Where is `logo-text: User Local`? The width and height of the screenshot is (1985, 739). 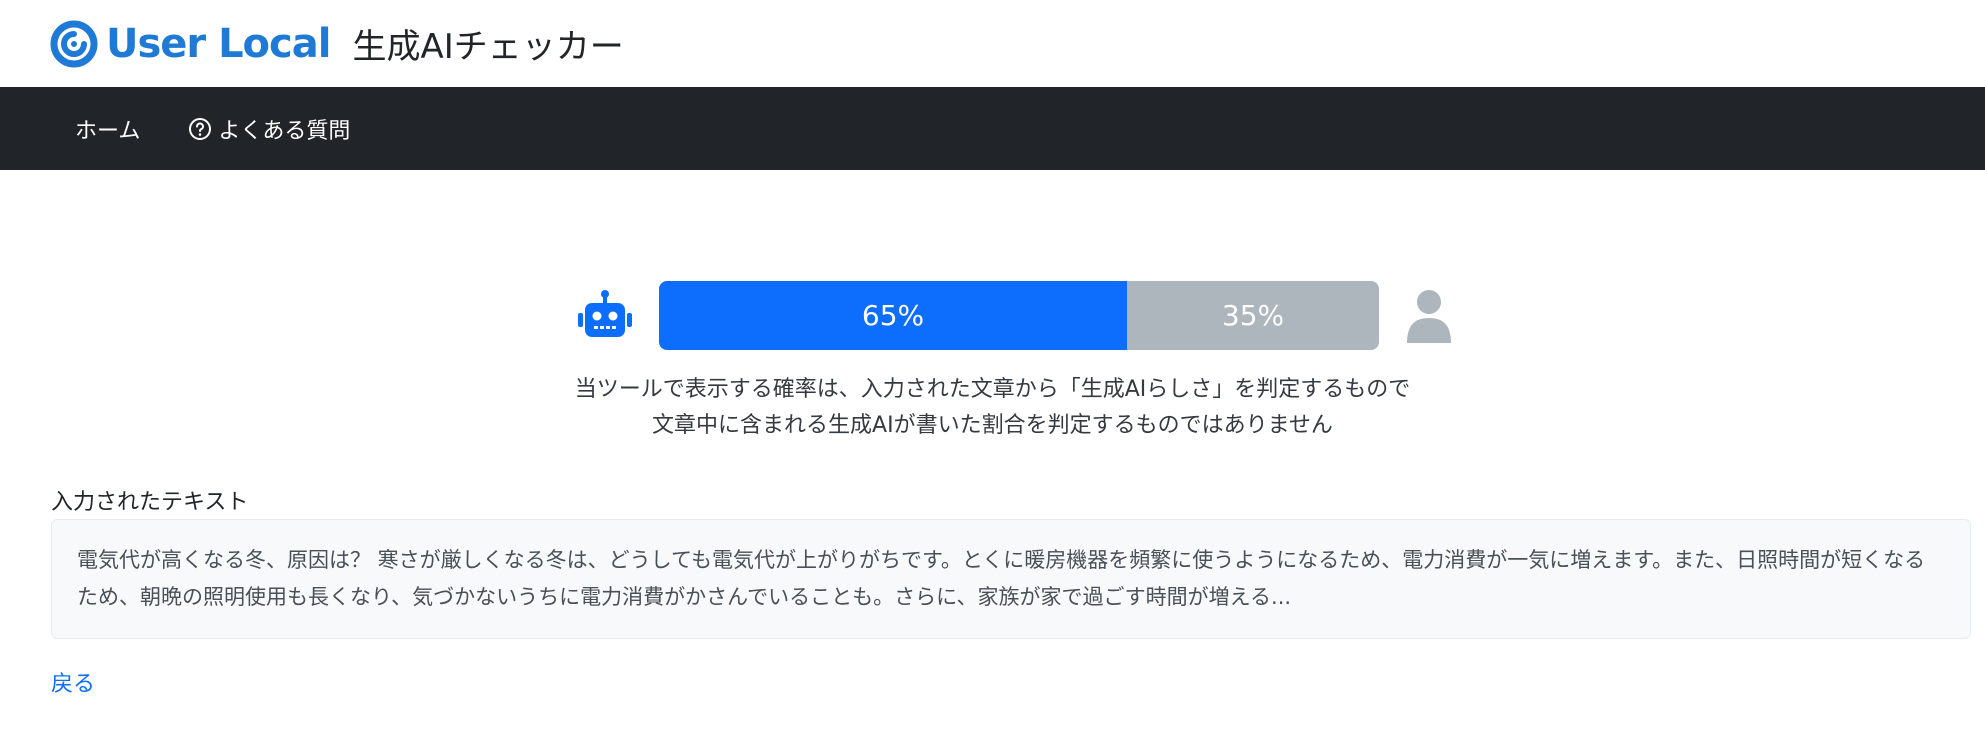 logo-text: User Local is located at coordinates (218, 43).